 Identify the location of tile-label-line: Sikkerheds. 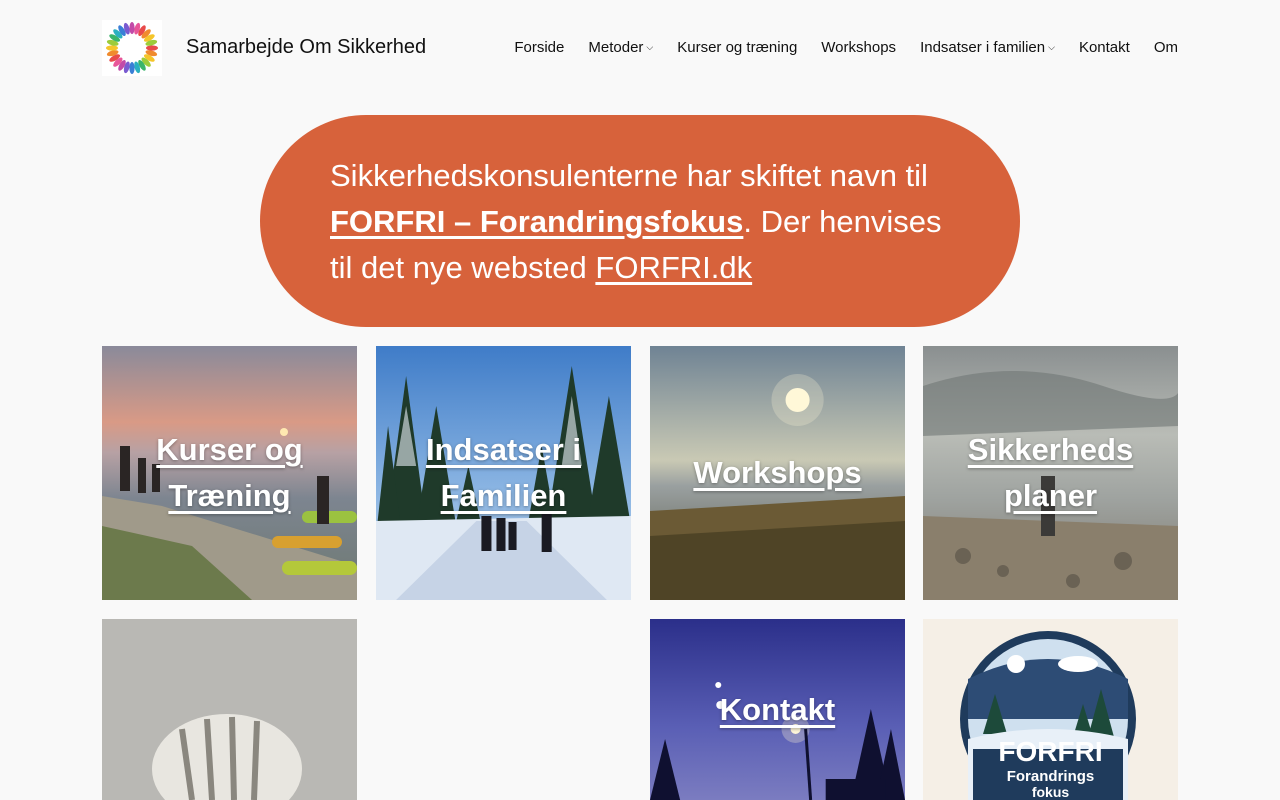
(1050, 449).